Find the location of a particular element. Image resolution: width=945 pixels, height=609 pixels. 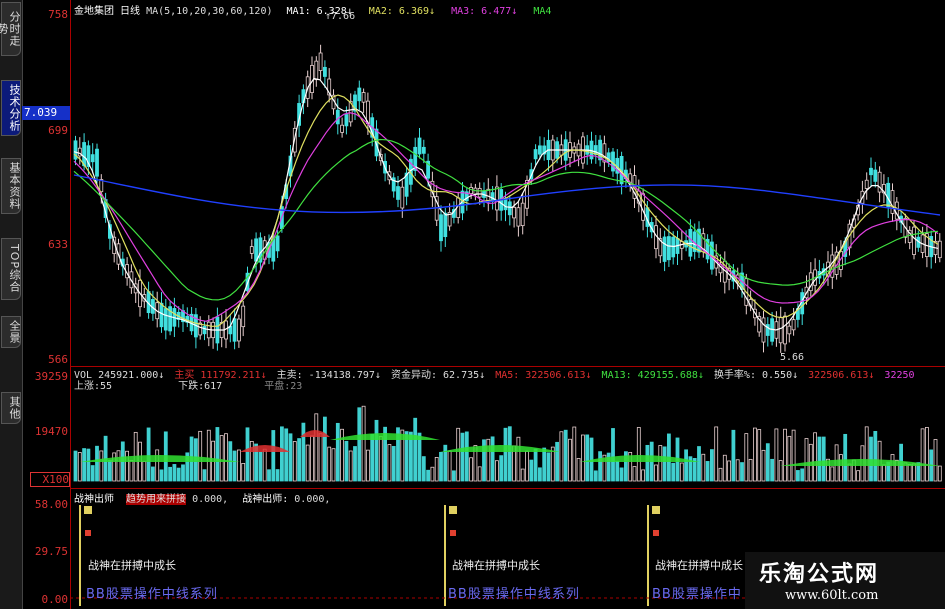

watermark: 乐淘公式网 www.60lt.com is located at coordinates (845, 580).